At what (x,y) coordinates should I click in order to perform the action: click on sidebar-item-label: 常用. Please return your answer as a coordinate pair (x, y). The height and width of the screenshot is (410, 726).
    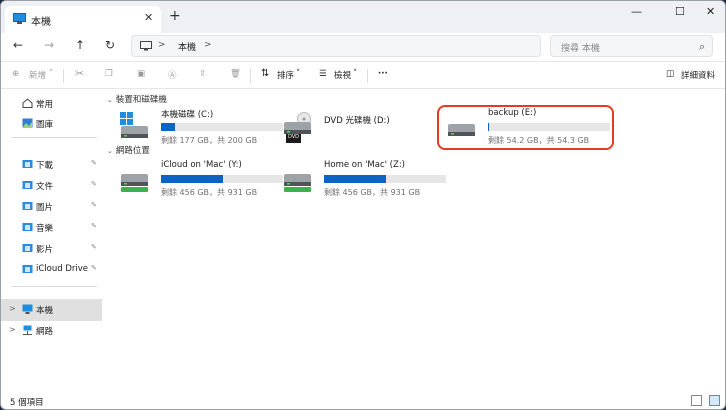
    Looking at the image, I should click on (45, 105).